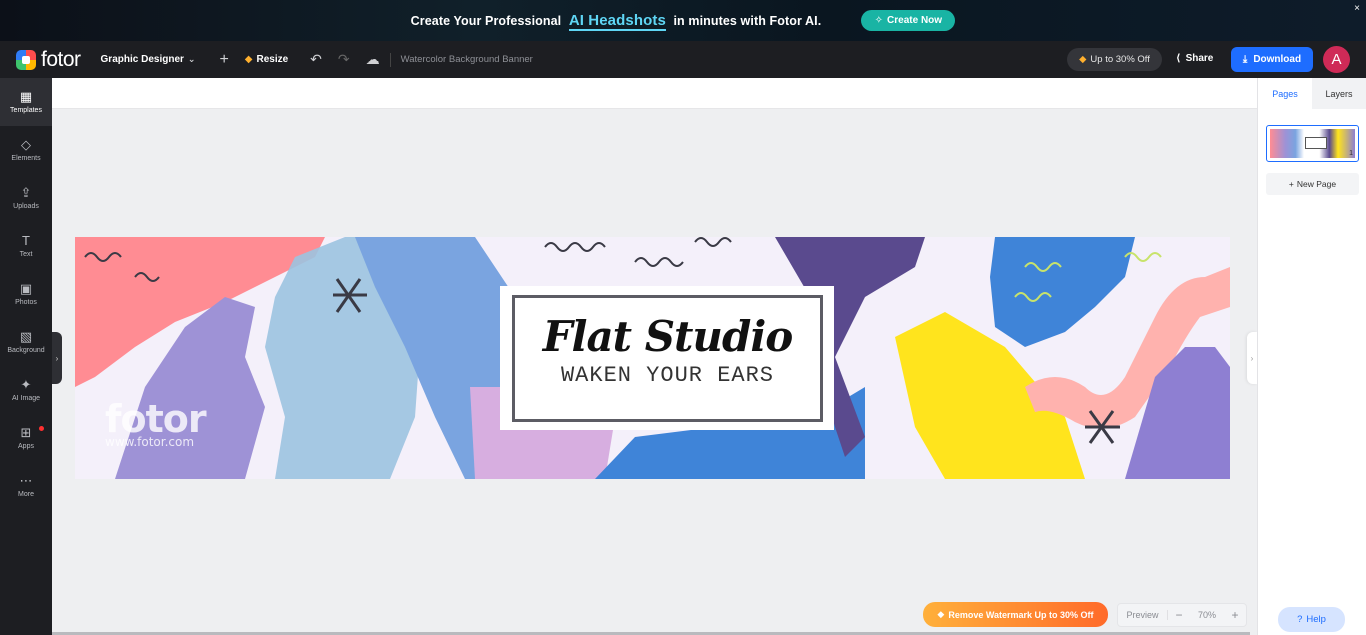 Image resolution: width=1366 pixels, height=635 pixels. What do you see at coordinates (667, 375) in the screenshot?
I see `design-subtitle: WAKEN YOUR EARS` at bounding box center [667, 375].